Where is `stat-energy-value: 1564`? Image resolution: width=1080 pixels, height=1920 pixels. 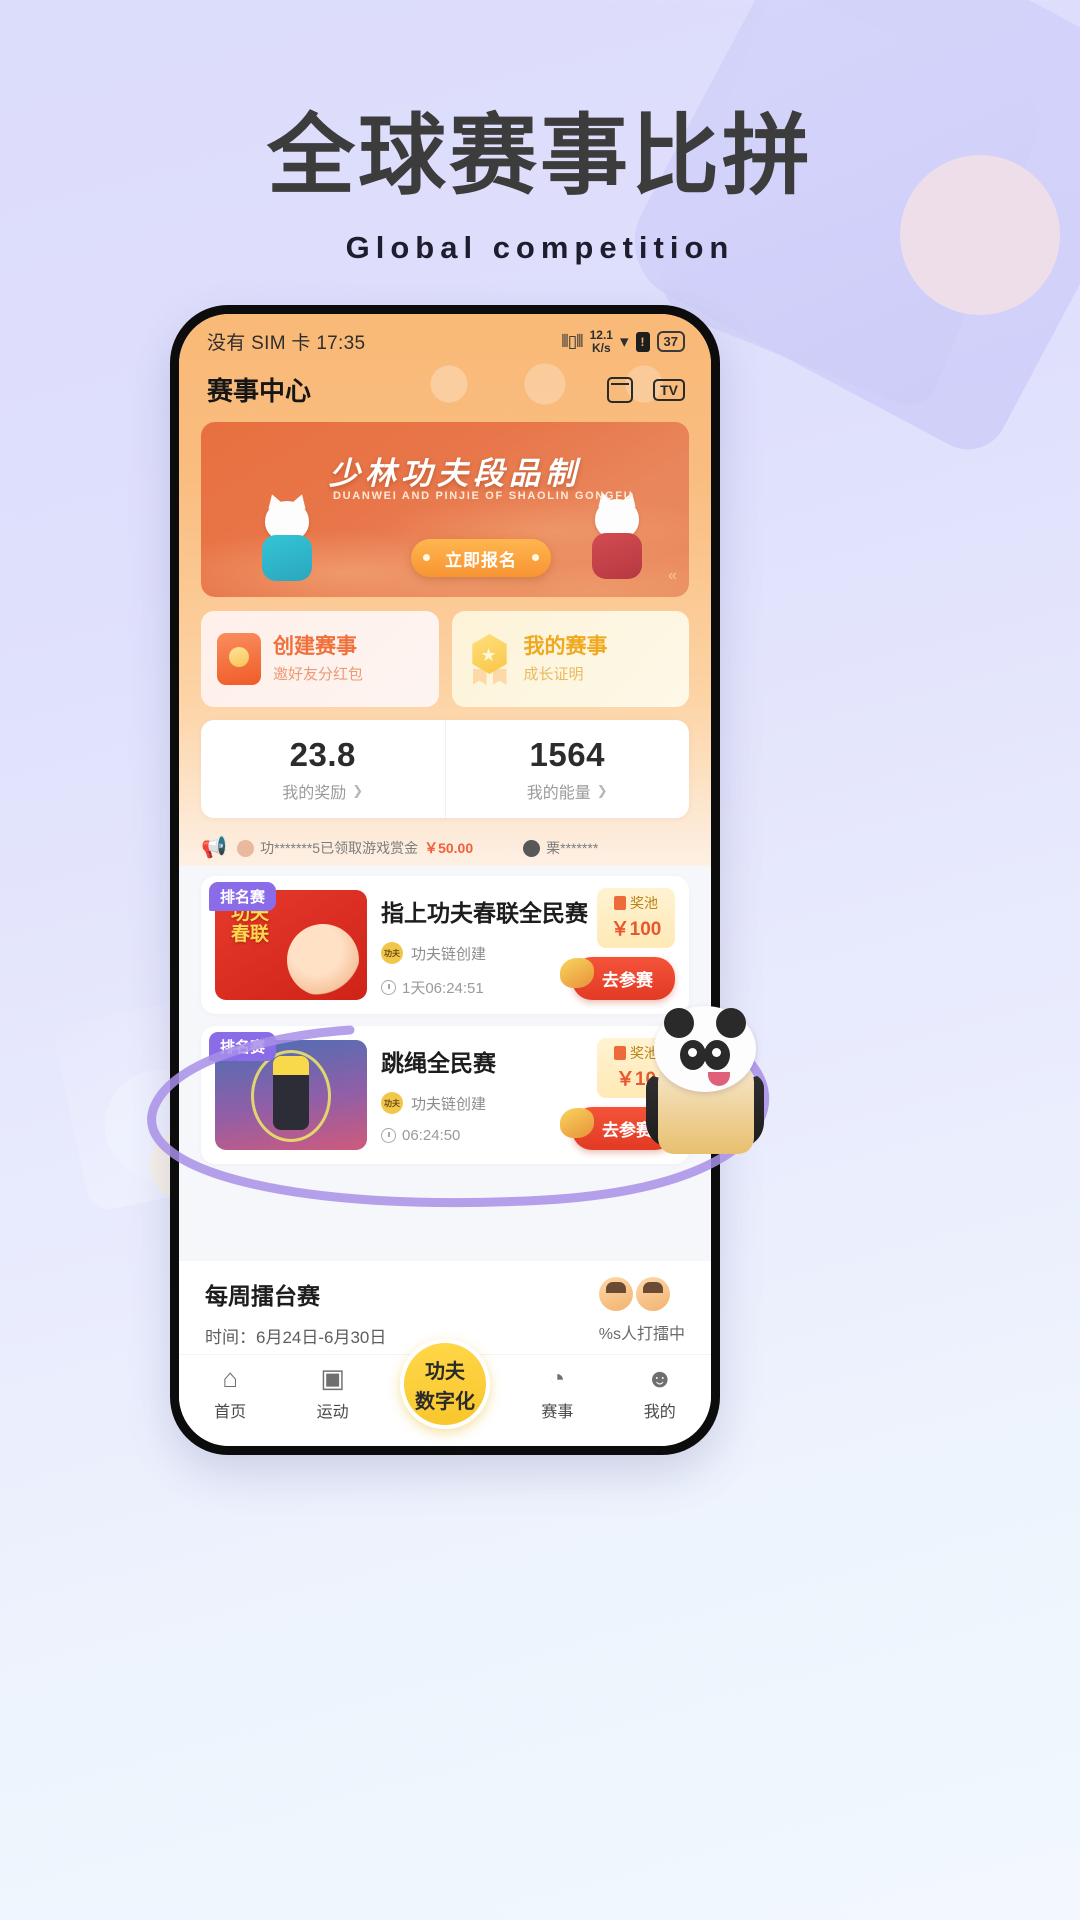
stat-energy-value: 1564 is located at coordinates (567, 754).